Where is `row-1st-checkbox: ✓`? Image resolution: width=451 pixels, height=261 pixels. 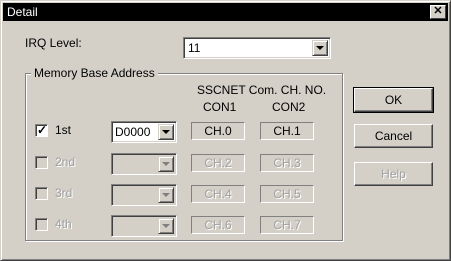 row-1st-checkbox: ✓ is located at coordinates (41, 130).